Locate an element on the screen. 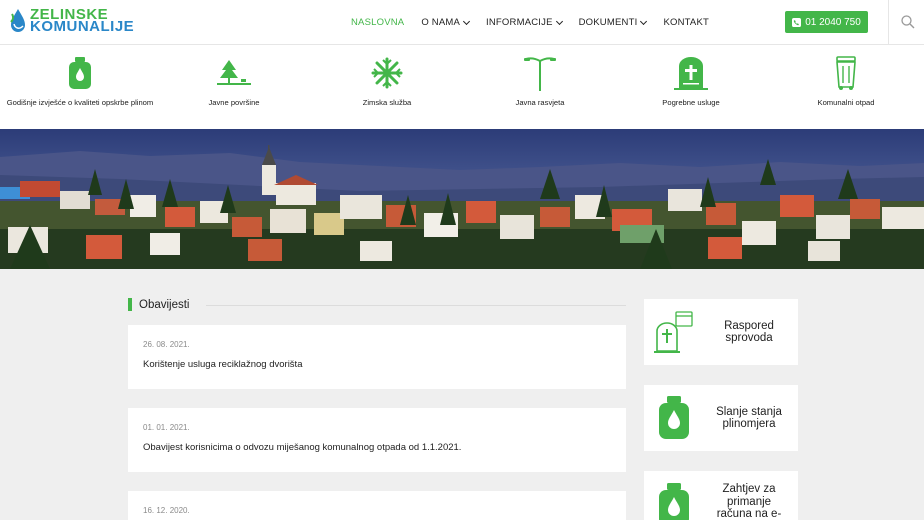 The image size is (924, 520). nav-label: KONTAKT is located at coordinates (686, 22).